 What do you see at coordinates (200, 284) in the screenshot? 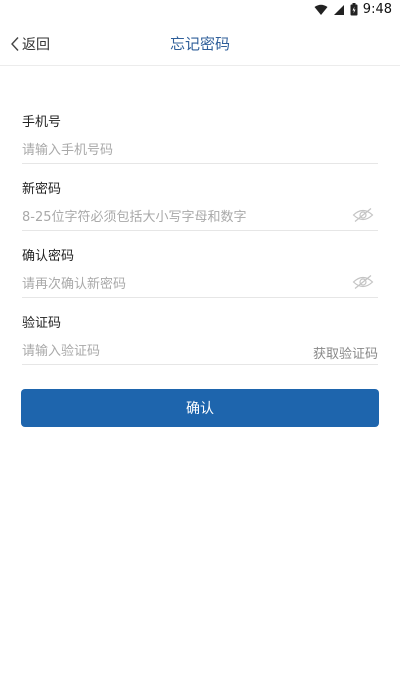
I see `confirm-password-input` at bounding box center [200, 284].